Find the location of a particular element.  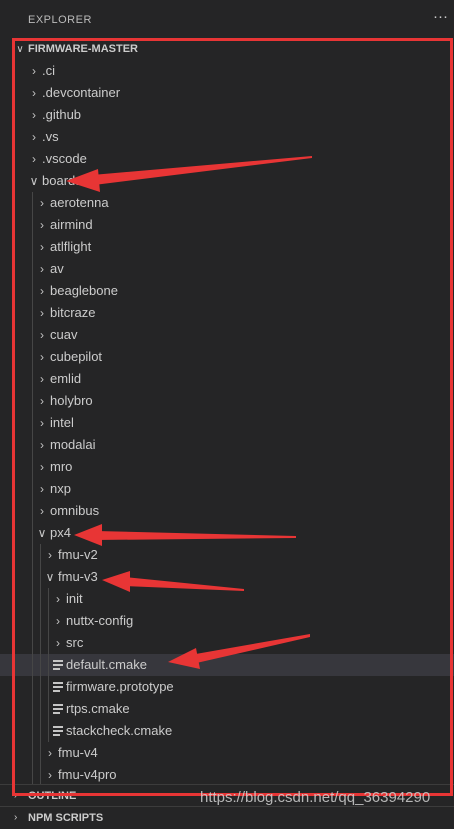

tree-item-label: emlid is located at coordinates (66, 378).